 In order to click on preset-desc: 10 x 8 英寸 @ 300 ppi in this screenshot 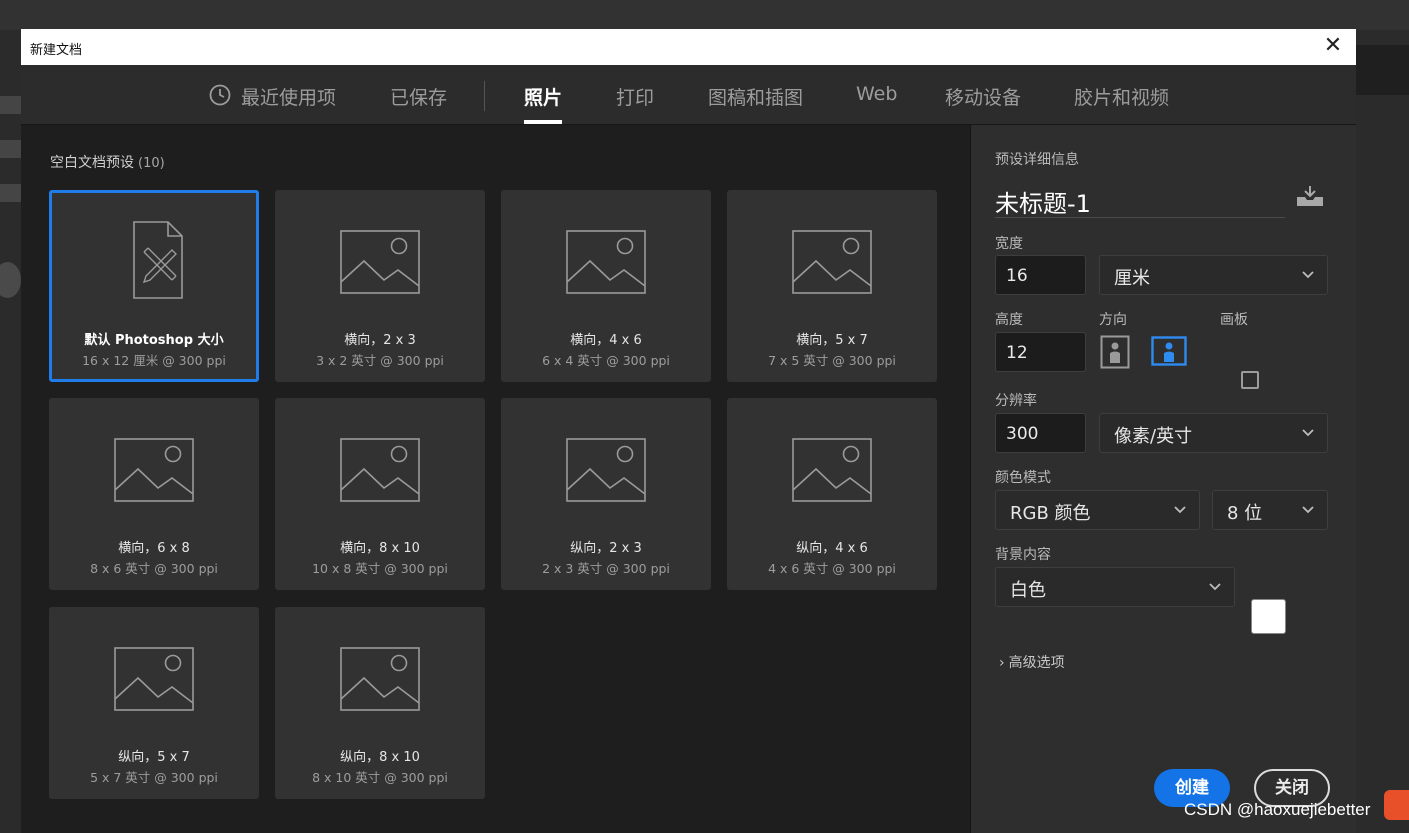, I will do `click(380, 568)`.